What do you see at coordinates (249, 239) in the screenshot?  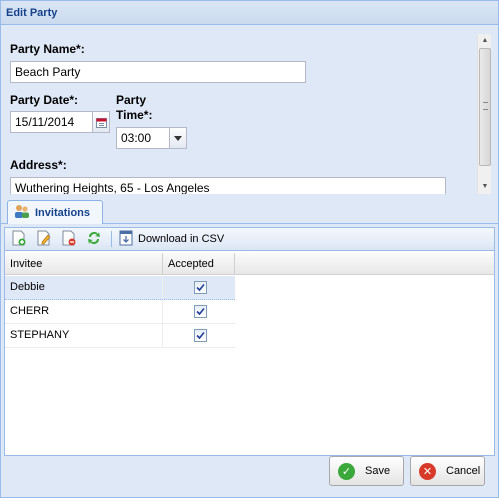 I see `grid-toolbar: Download in CSV` at bounding box center [249, 239].